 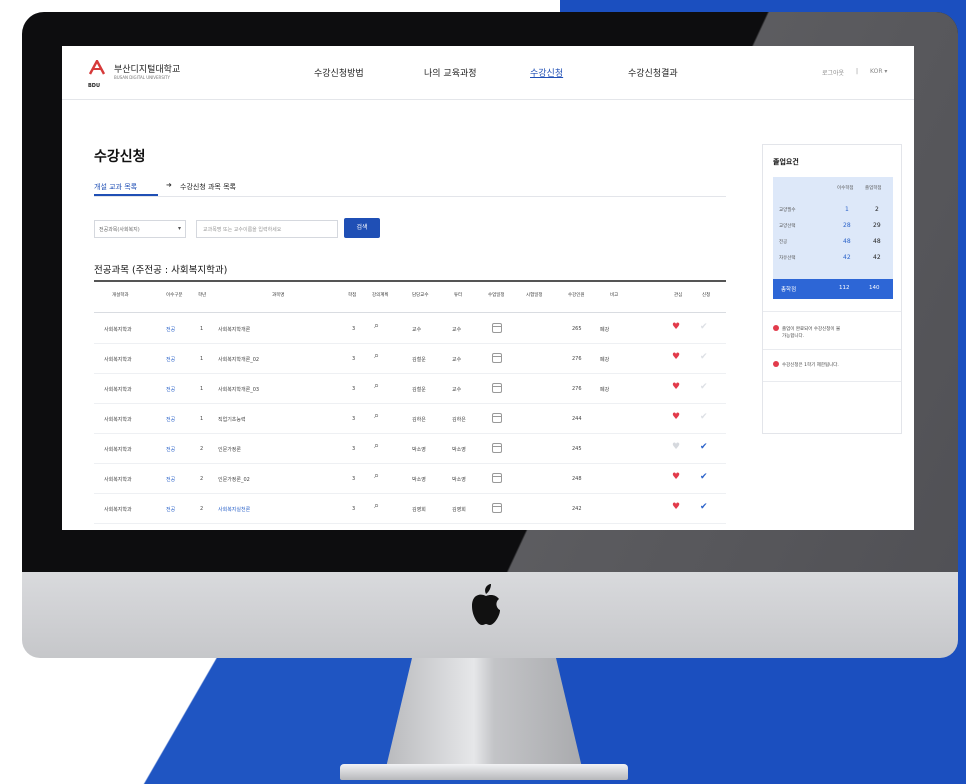 What do you see at coordinates (419, 480) in the screenshot?
I see `cell-professor: 박소영` at bounding box center [419, 480].